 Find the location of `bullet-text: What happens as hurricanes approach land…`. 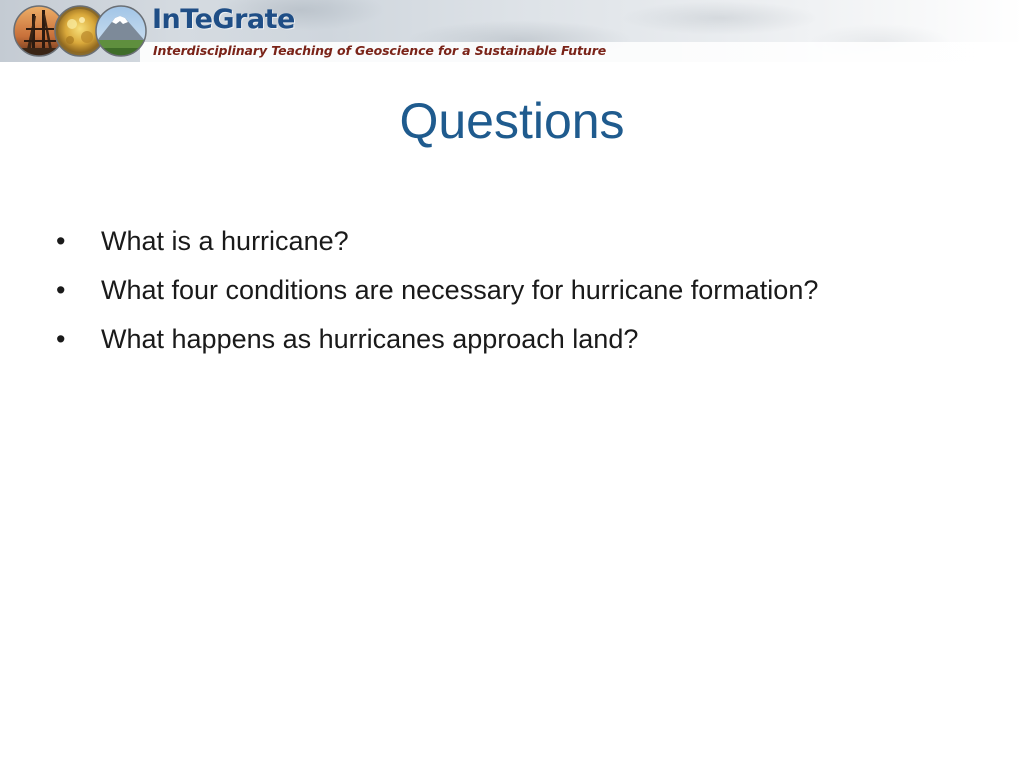

bullet-text: What happens as hurricanes approach land… is located at coordinates (370, 339).